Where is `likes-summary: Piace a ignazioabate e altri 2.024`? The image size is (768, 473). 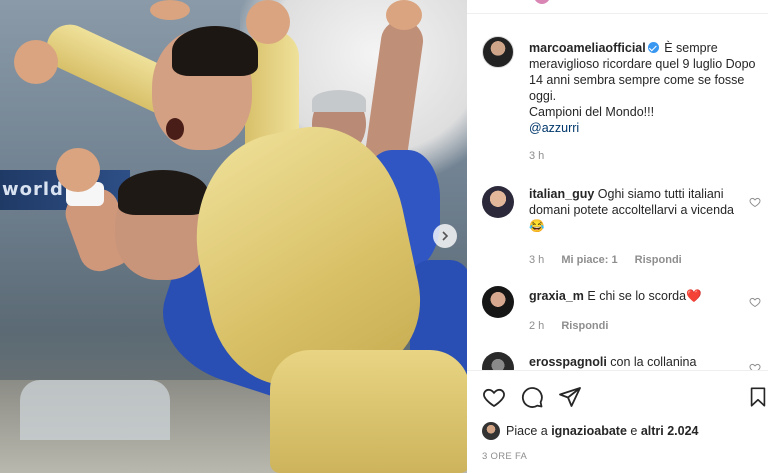
likes-summary: Piace a ignazioabate e altri 2.024 is located at coordinates (590, 431).